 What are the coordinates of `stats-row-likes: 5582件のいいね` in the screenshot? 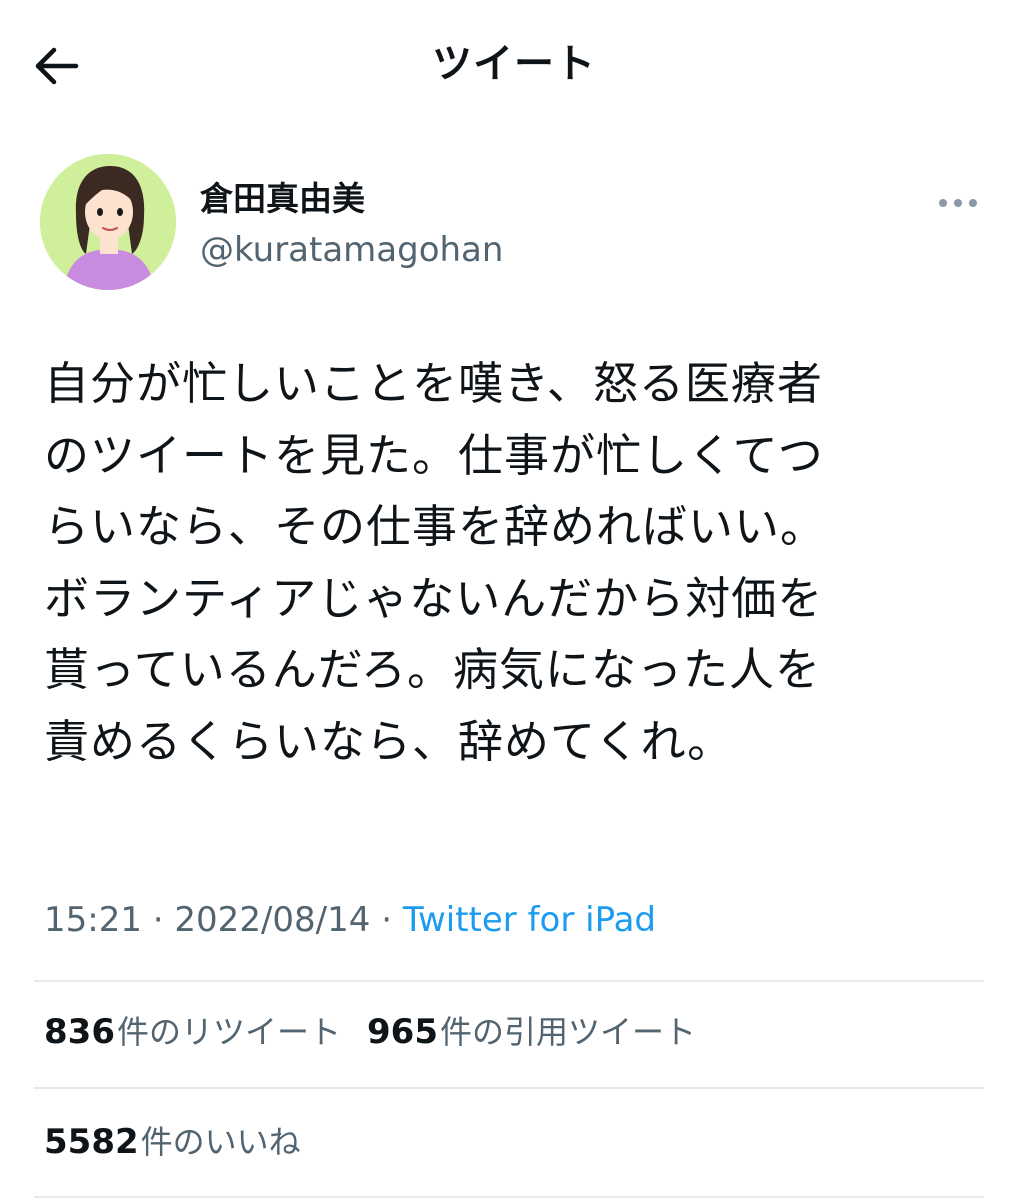 It's located at (172, 1142).